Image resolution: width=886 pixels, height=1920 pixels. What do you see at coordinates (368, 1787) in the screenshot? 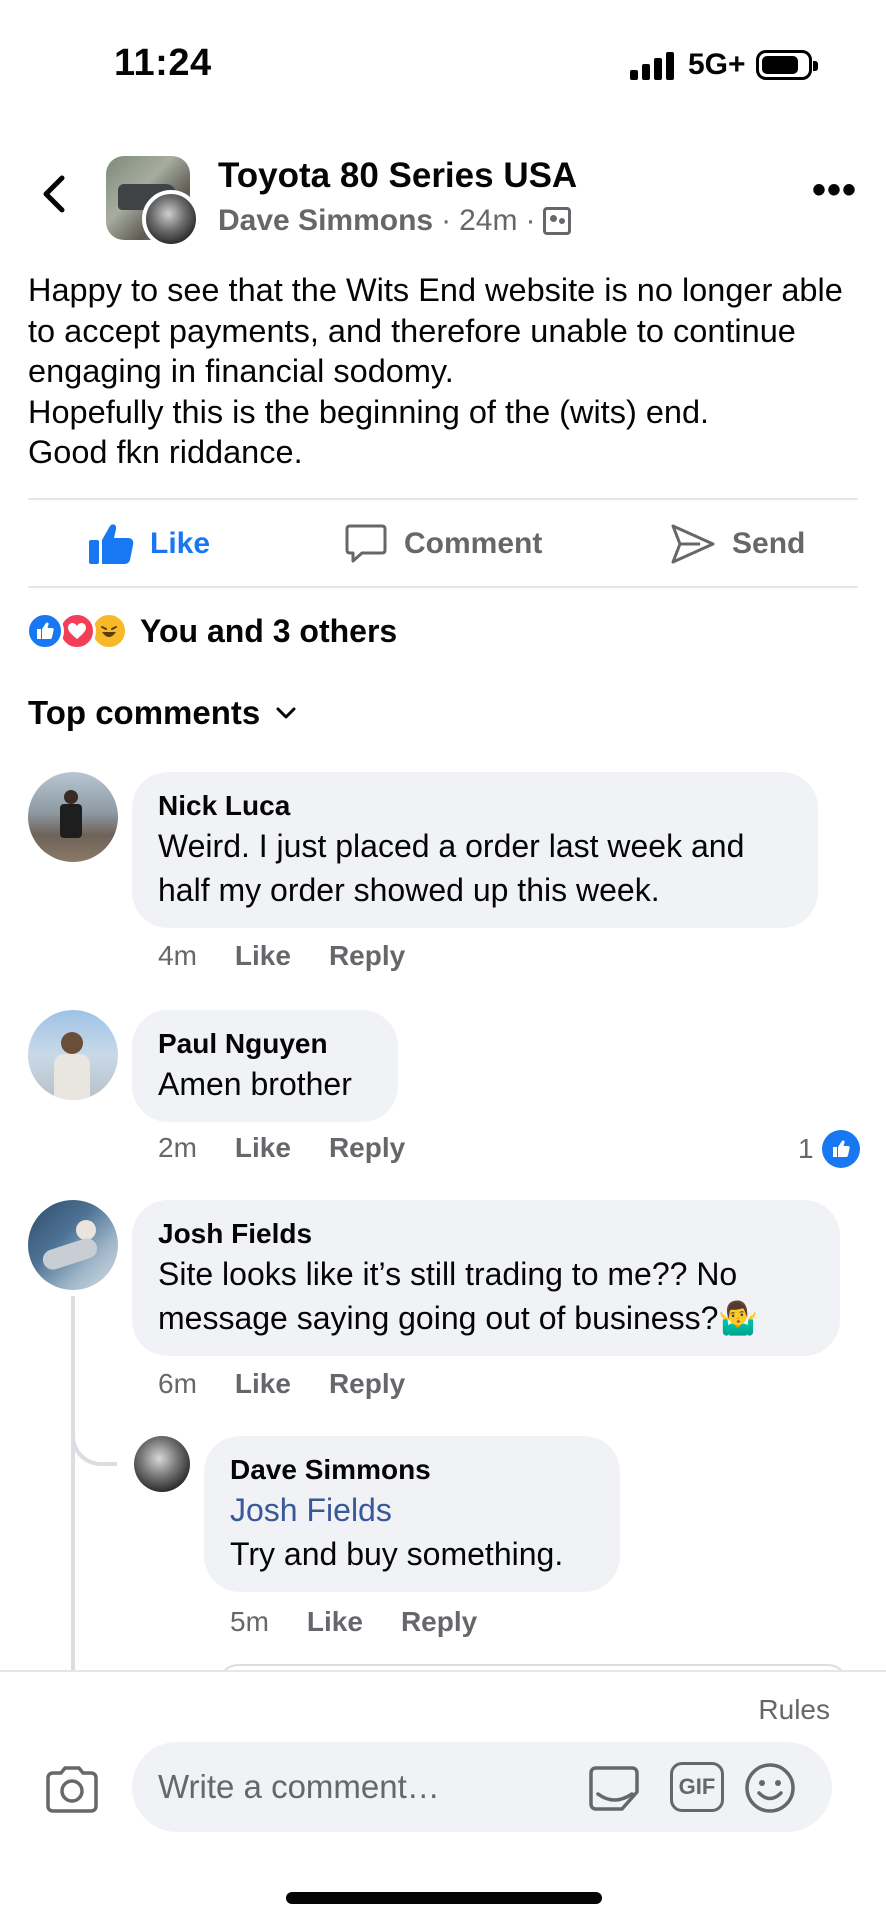
I see `comment-input` at bounding box center [368, 1787].